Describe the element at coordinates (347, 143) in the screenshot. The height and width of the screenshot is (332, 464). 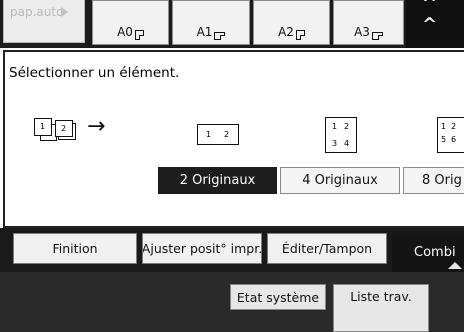
I see `page-number: 4` at that location.